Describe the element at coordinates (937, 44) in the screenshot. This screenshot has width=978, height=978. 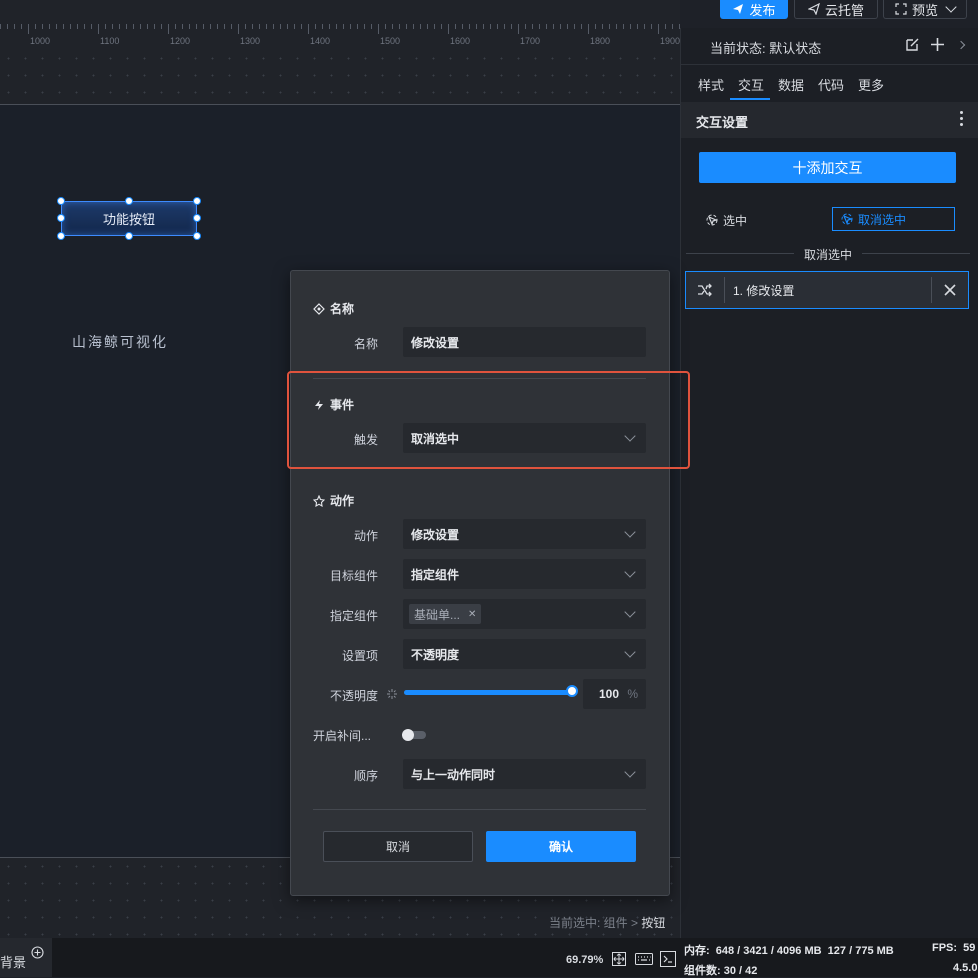
I see `add-icon` at that location.